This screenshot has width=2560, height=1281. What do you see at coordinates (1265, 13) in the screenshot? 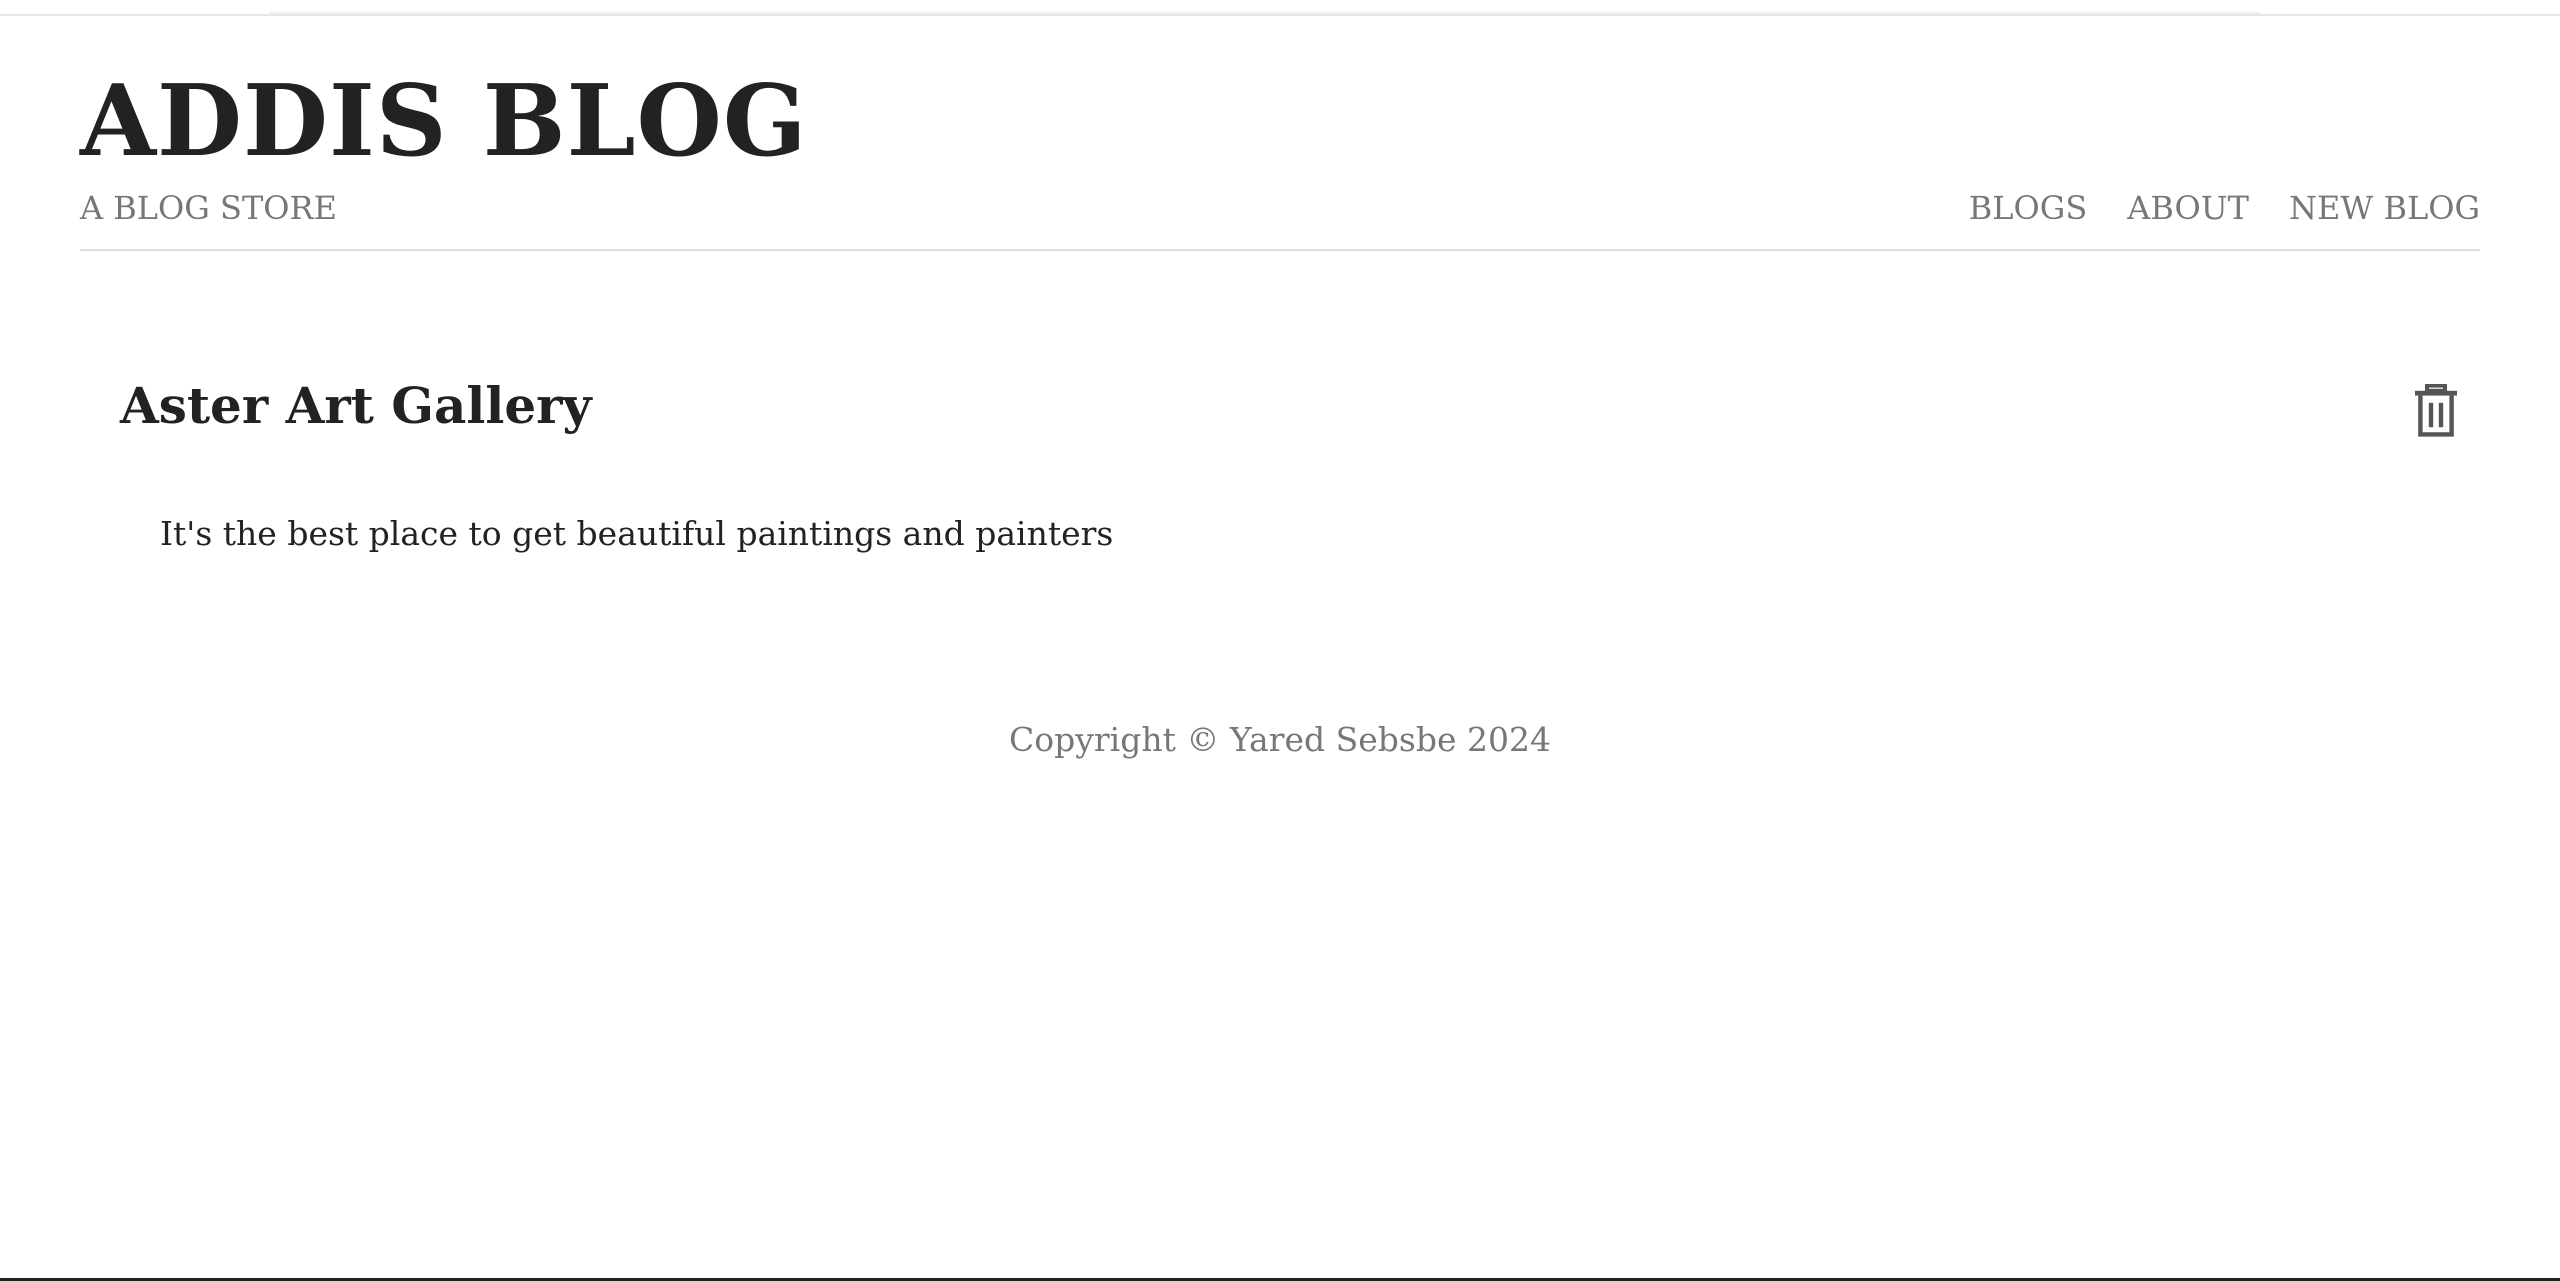
I see `top-rule-highlight` at bounding box center [1265, 13].